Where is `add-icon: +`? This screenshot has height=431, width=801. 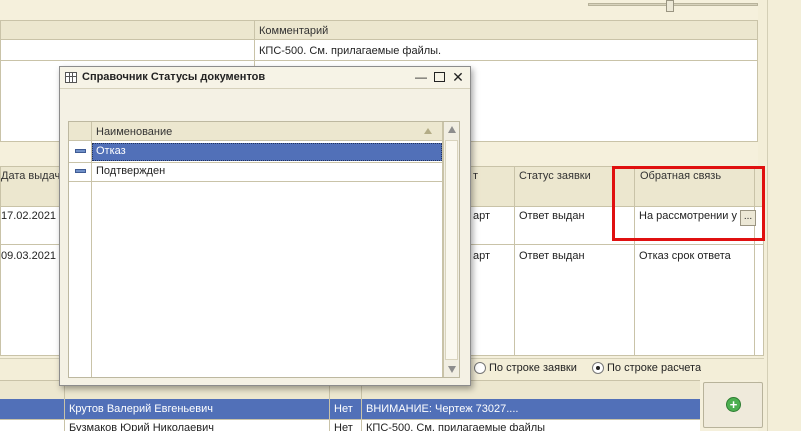
add-icon: + is located at coordinates (733, 404).